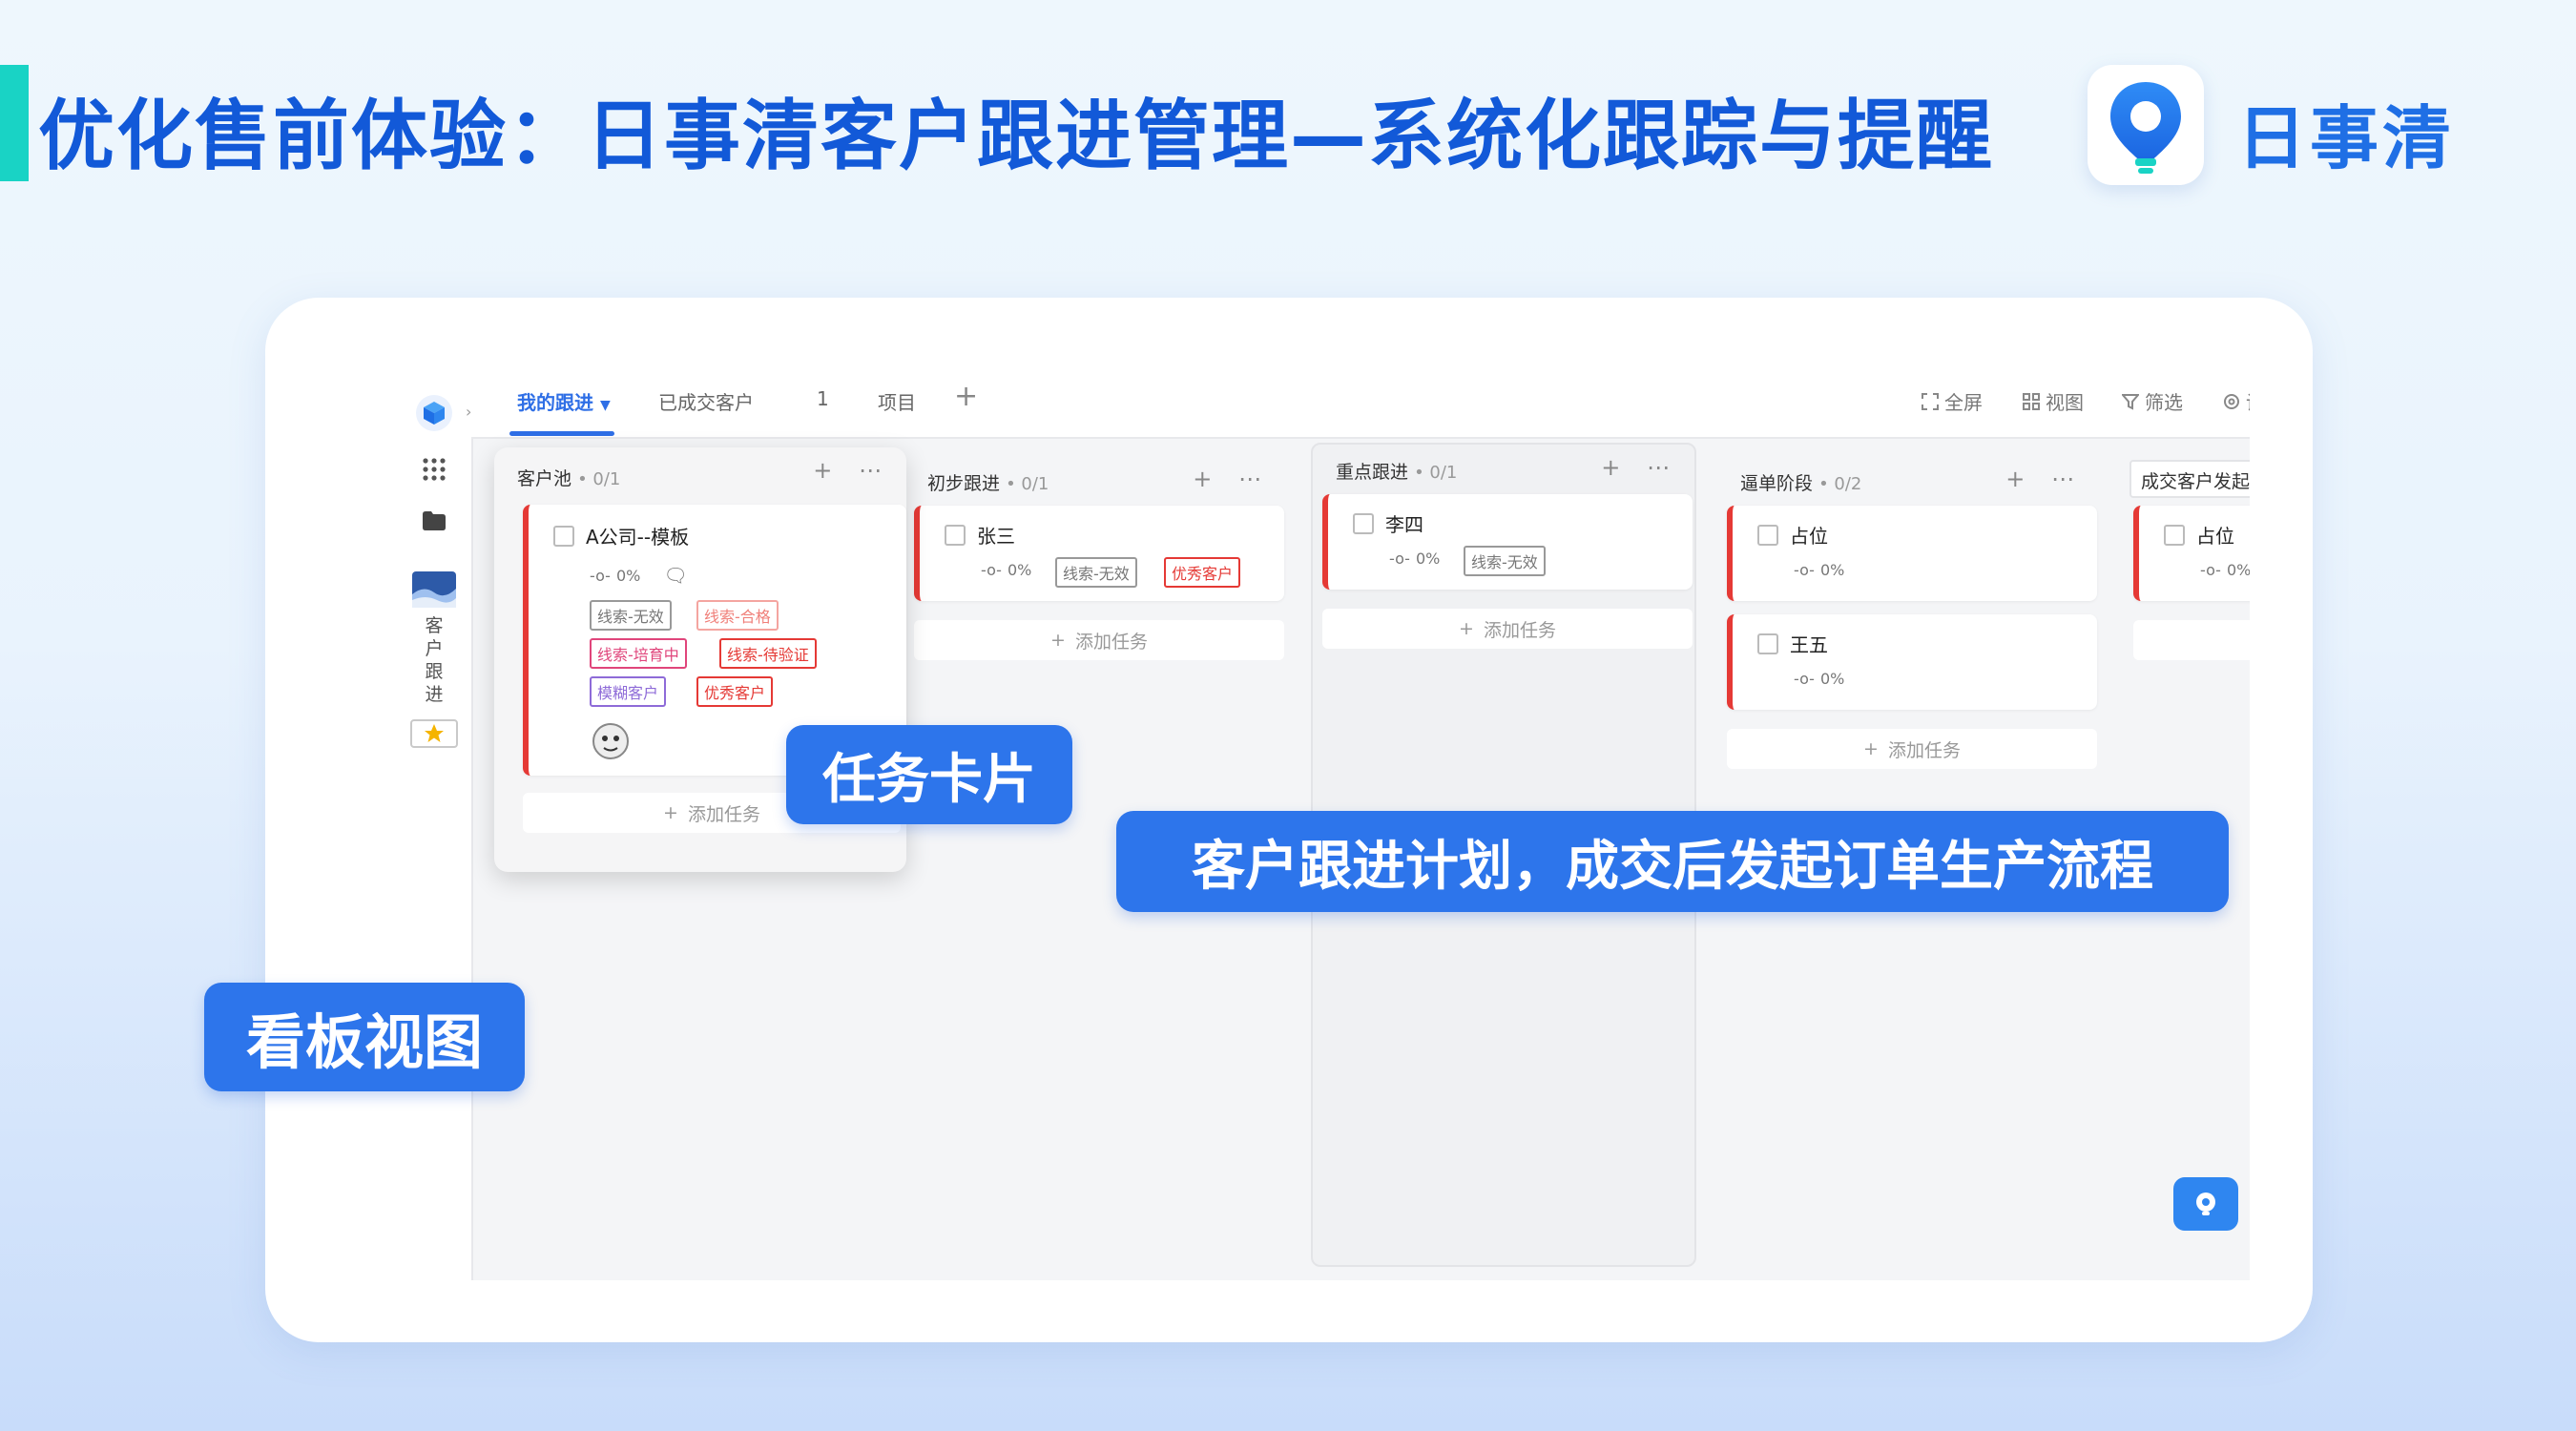 The width and height of the screenshot is (2576, 1431). What do you see at coordinates (2236, 401) in the screenshot?
I see `settings-button: 设置` at bounding box center [2236, 401].